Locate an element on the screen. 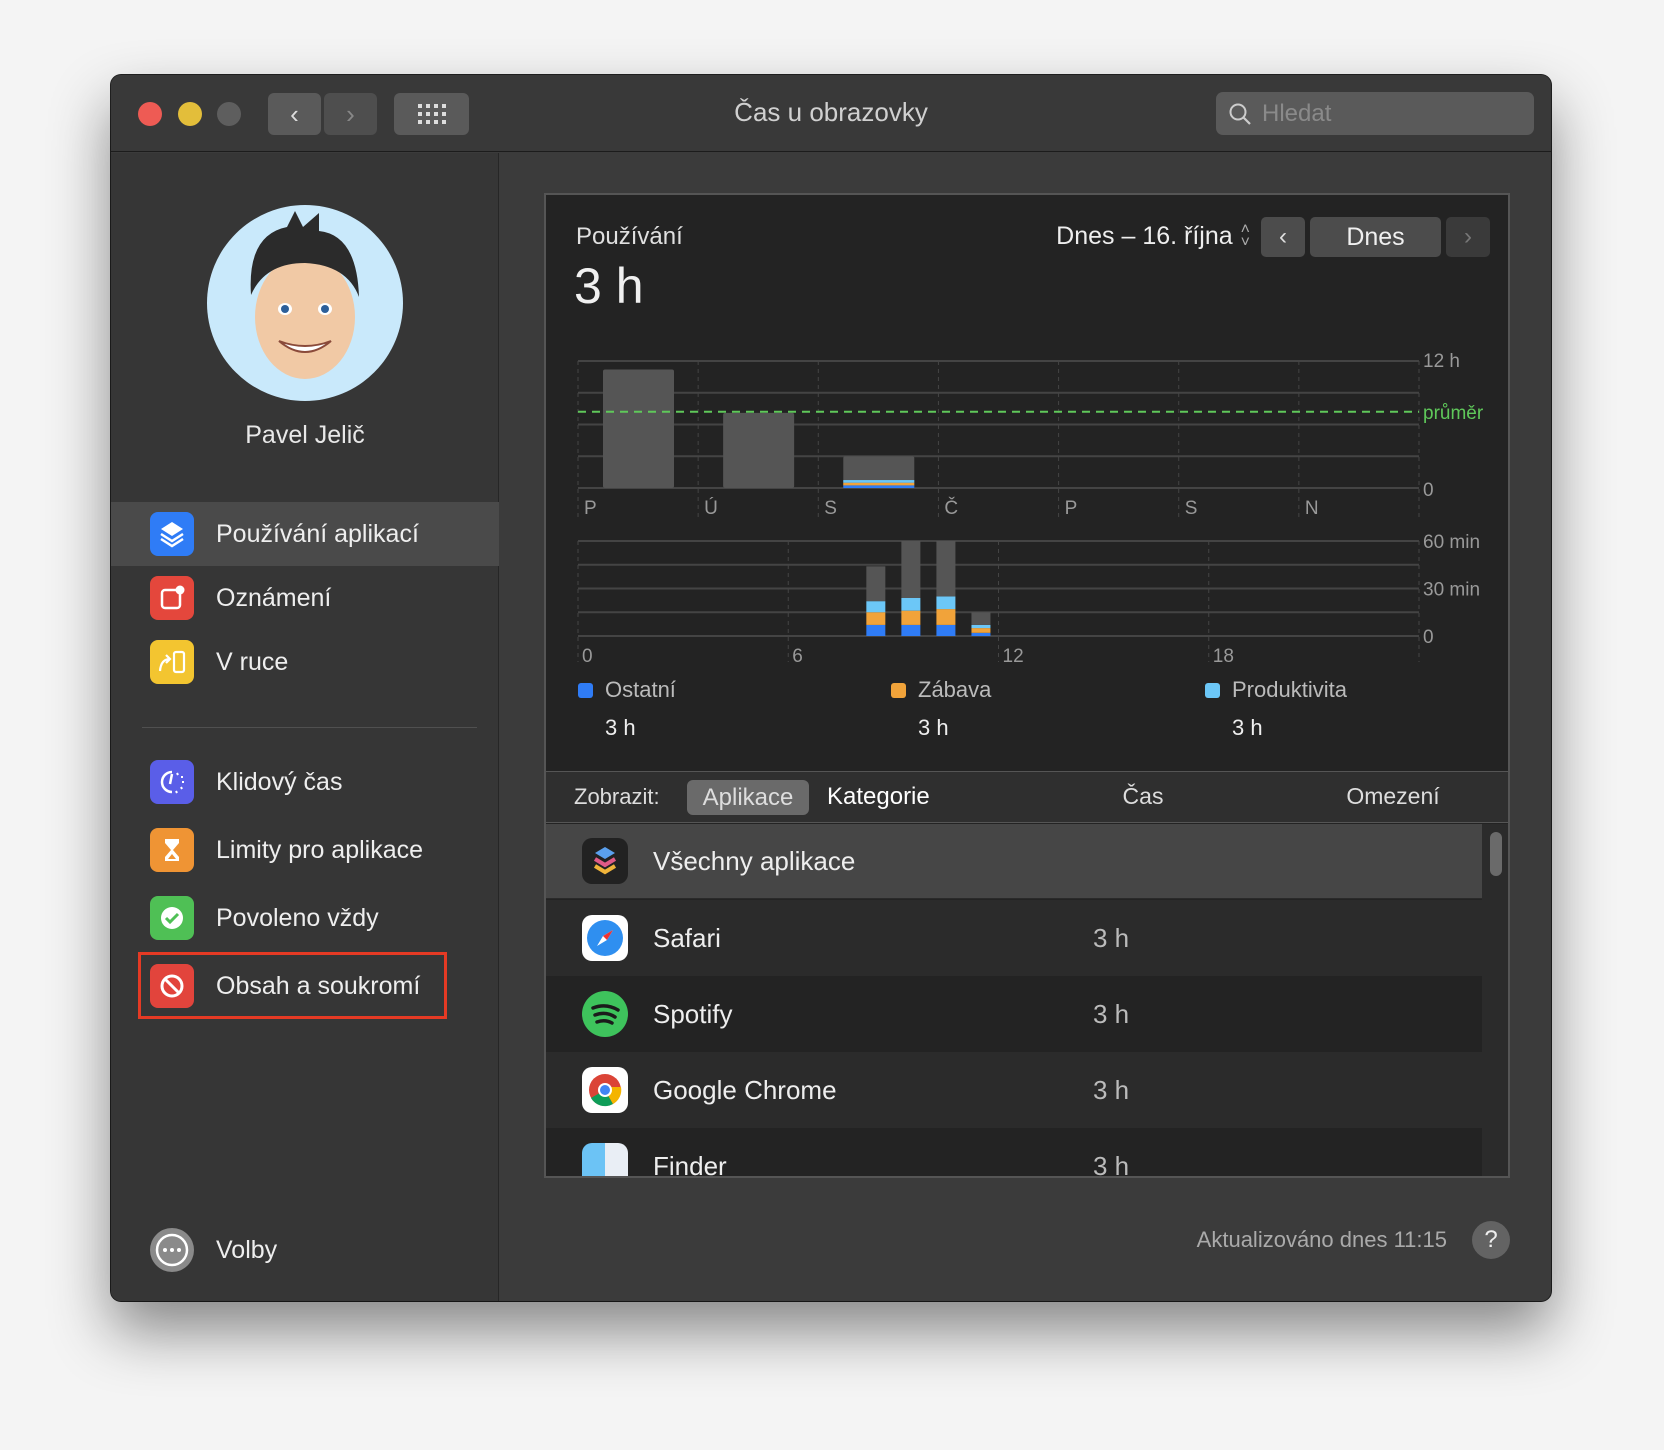 Image resolution: width=1664 pixels, height=1450 pixels. x-tick-label: 6 is located at coordinates (797, 656).